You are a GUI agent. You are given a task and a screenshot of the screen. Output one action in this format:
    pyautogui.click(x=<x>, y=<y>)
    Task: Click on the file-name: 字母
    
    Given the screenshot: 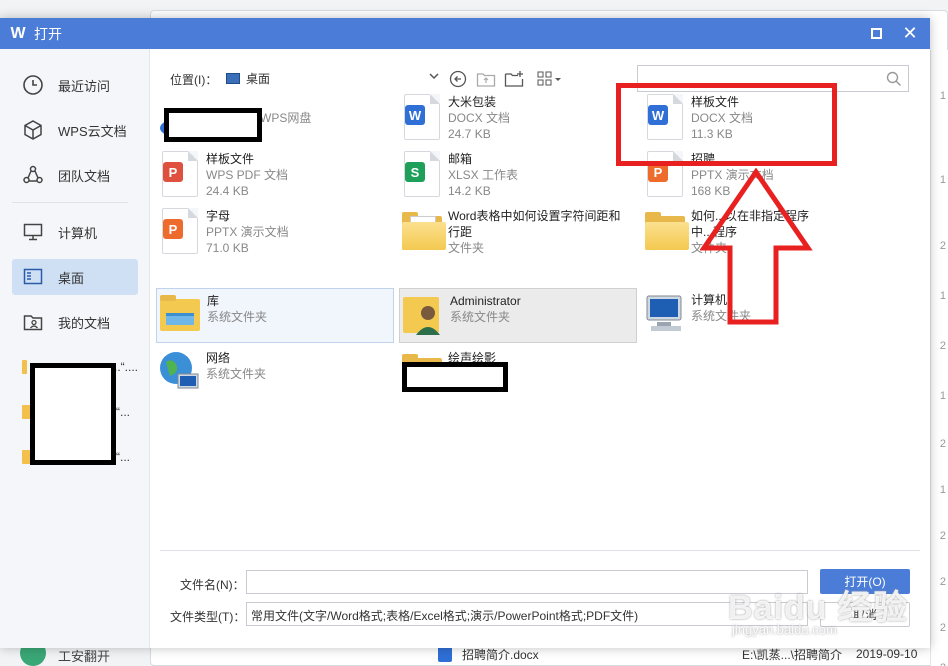 What is the action you would take?
    pyautogui.click(x=218, y=216)
    